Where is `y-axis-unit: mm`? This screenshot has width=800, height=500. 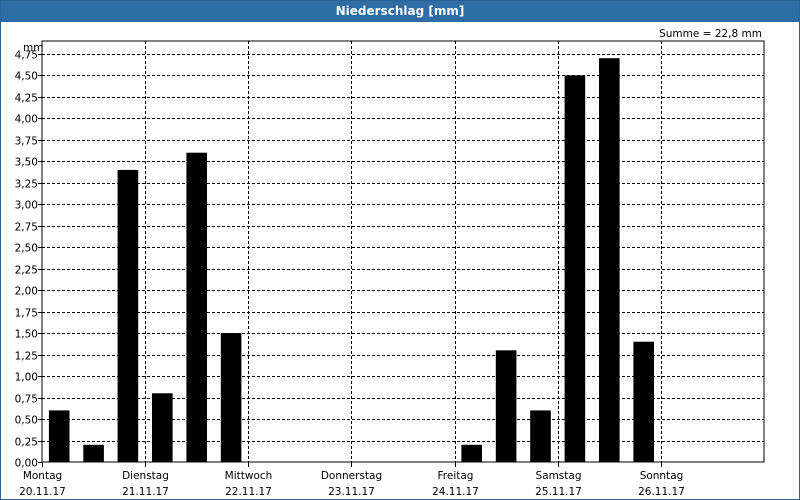
y-axis-unit: mm is located at coordinates (33, 48).